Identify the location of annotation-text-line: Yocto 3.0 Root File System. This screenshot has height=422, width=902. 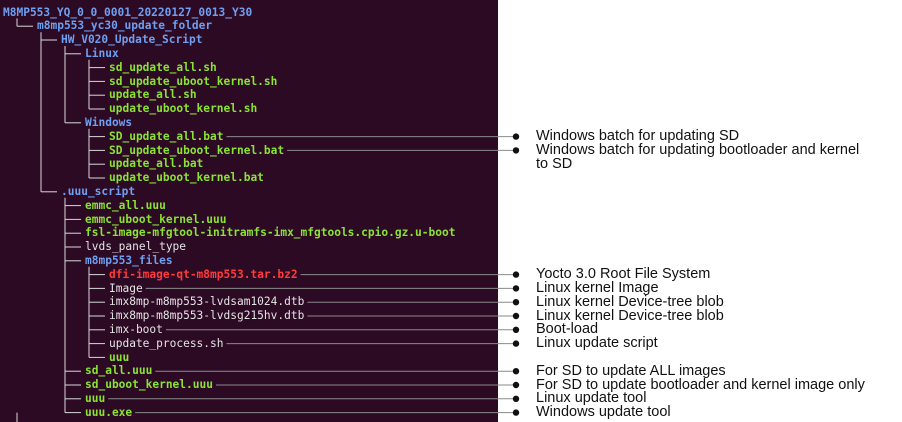
(623, 274).